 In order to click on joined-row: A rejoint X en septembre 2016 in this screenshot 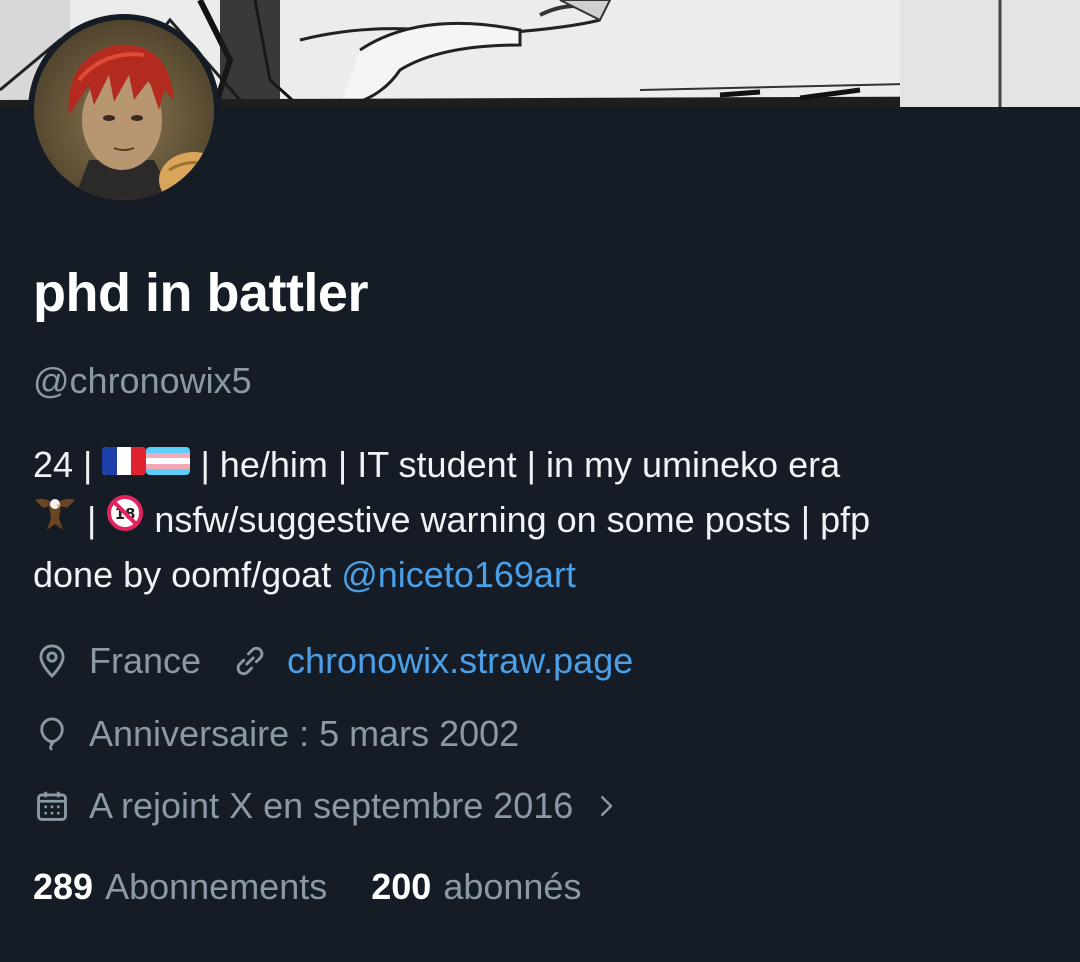, I will do `click(327, 806)`.